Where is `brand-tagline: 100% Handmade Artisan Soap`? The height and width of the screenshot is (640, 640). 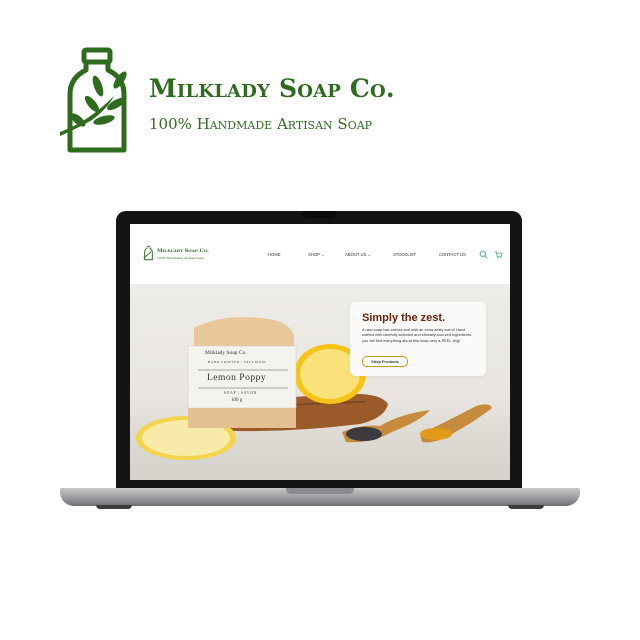
brand-tagline: 100% Handmade Artisan Soap is located at coordinates (261, 124).